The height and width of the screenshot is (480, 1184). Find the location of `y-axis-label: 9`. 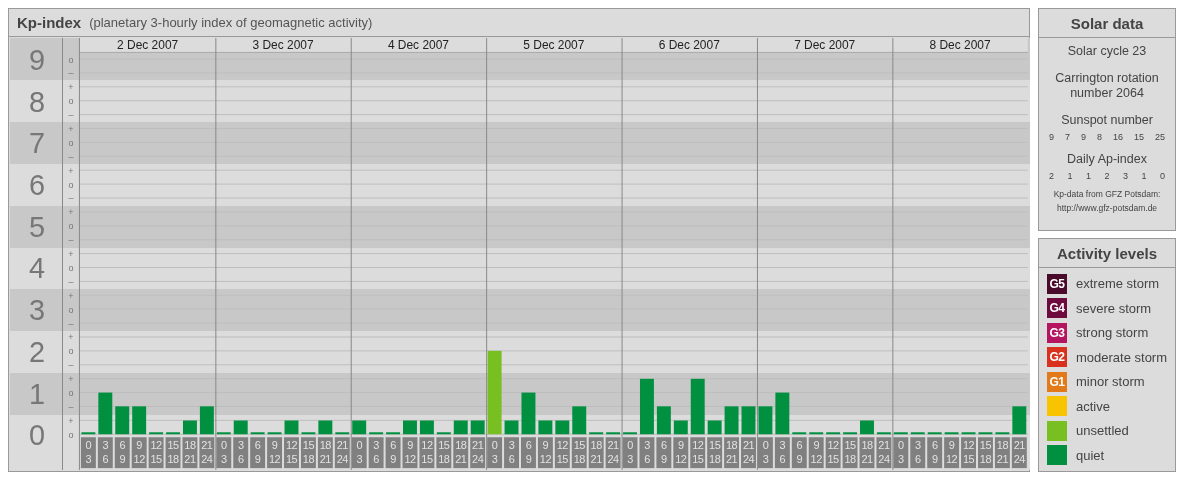

y-axis-label: 9 is located at coordinates (37, 59).